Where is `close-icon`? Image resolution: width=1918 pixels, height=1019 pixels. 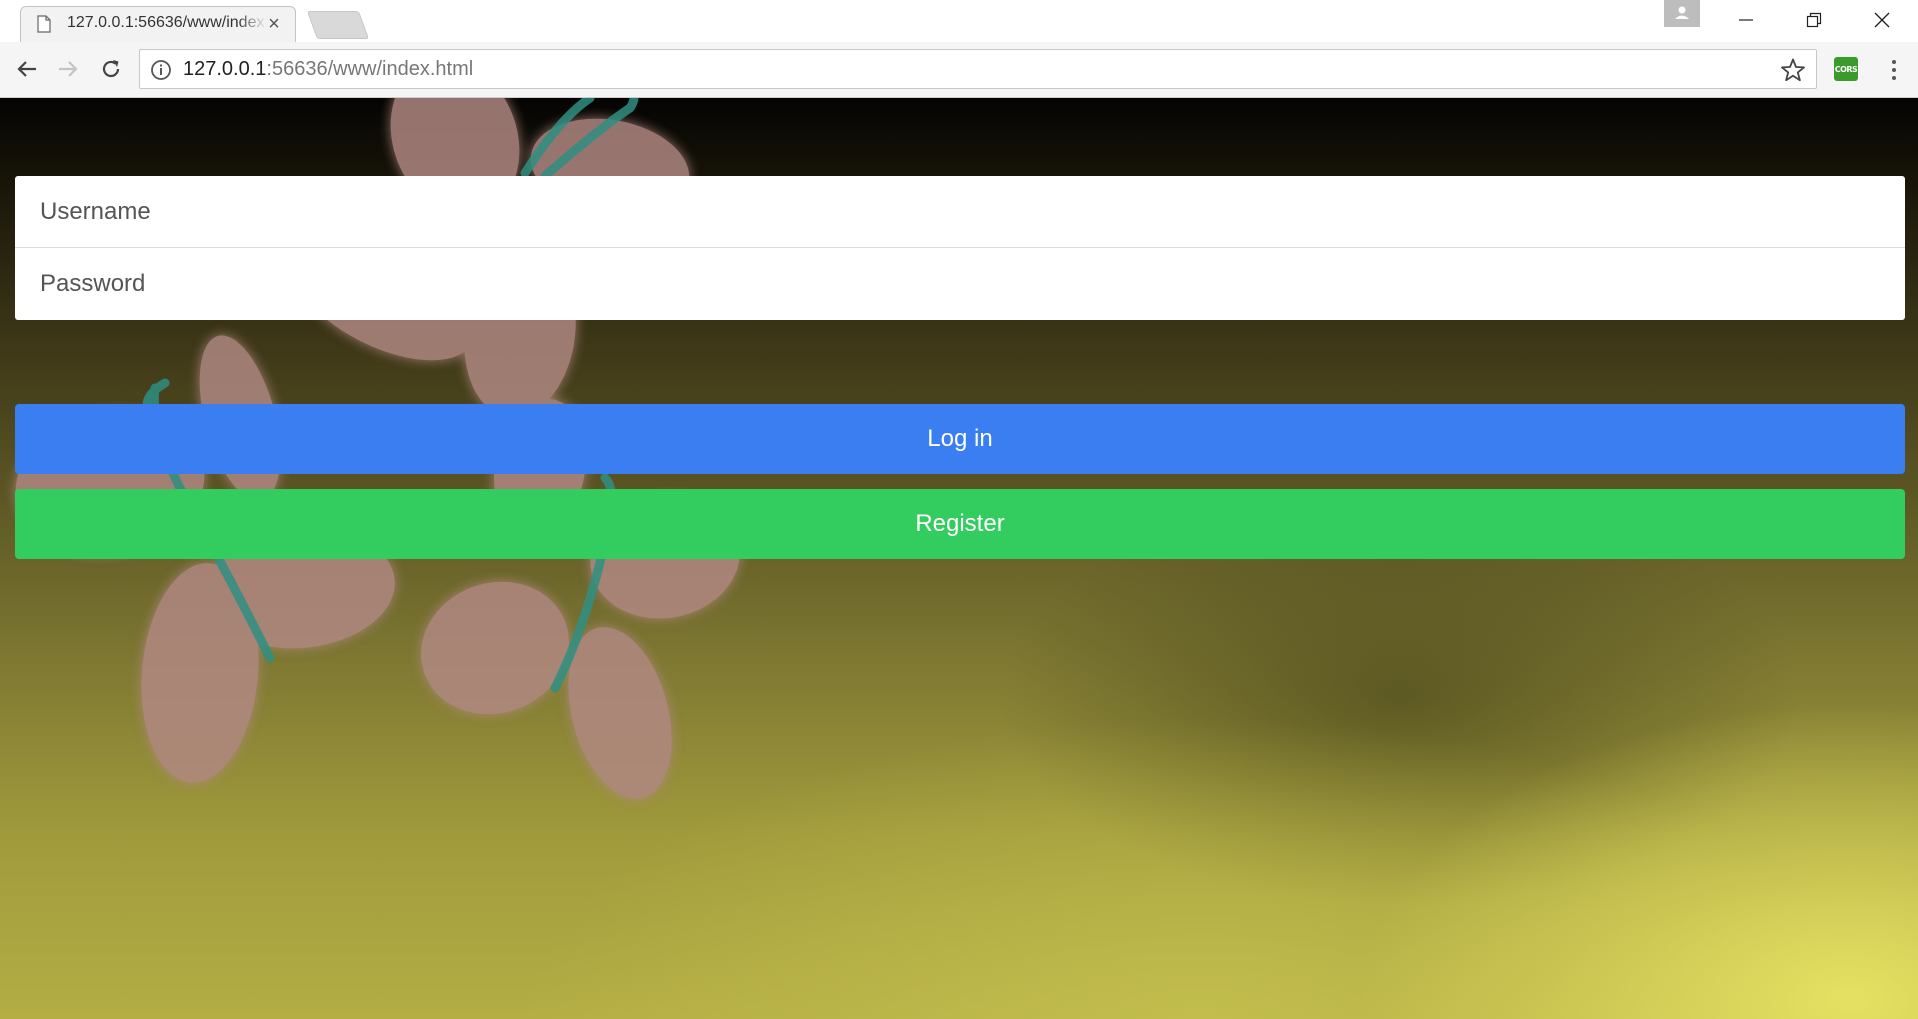 close-icon is located at coordinates (1882, 20).